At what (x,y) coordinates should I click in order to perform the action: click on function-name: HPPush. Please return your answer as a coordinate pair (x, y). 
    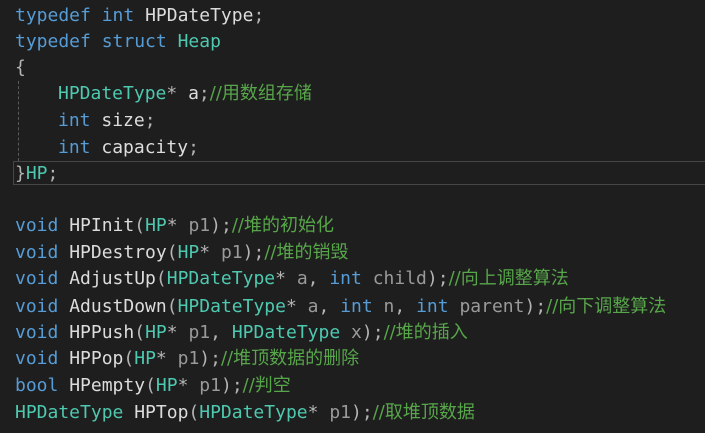
    Looking at the image, I should click on (102, 332).